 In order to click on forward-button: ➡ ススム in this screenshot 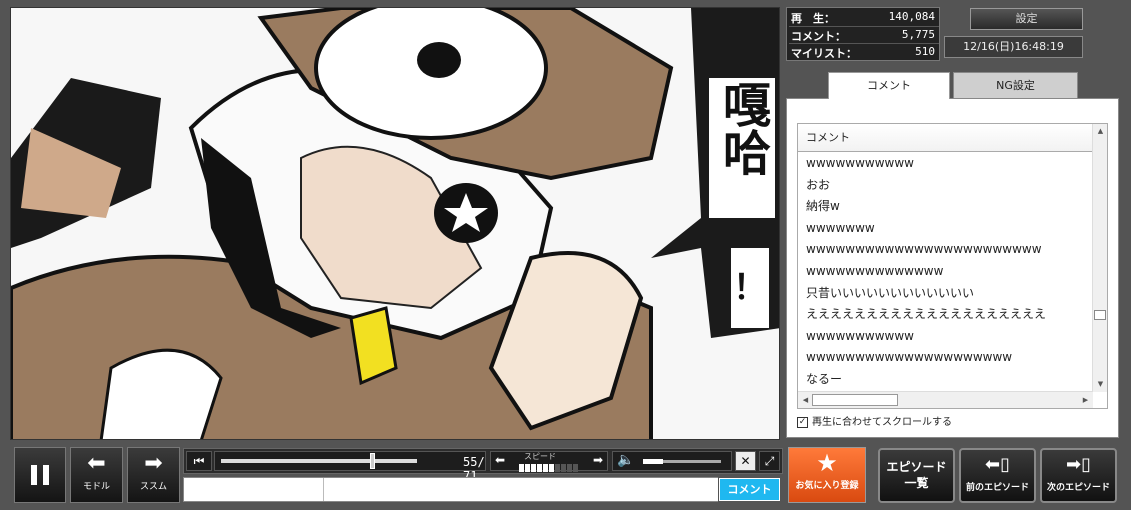, I will do `click(153, 475)`.